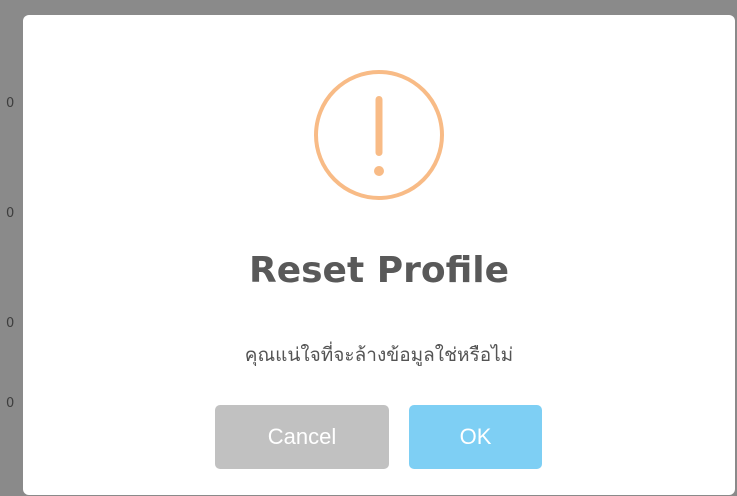 The height and width of the screenshot is (496, 737). What do you see at coordinates (379, 135) in the screenshot?
I see `exclamation-warning-icon` at bounding box center [379, 135].